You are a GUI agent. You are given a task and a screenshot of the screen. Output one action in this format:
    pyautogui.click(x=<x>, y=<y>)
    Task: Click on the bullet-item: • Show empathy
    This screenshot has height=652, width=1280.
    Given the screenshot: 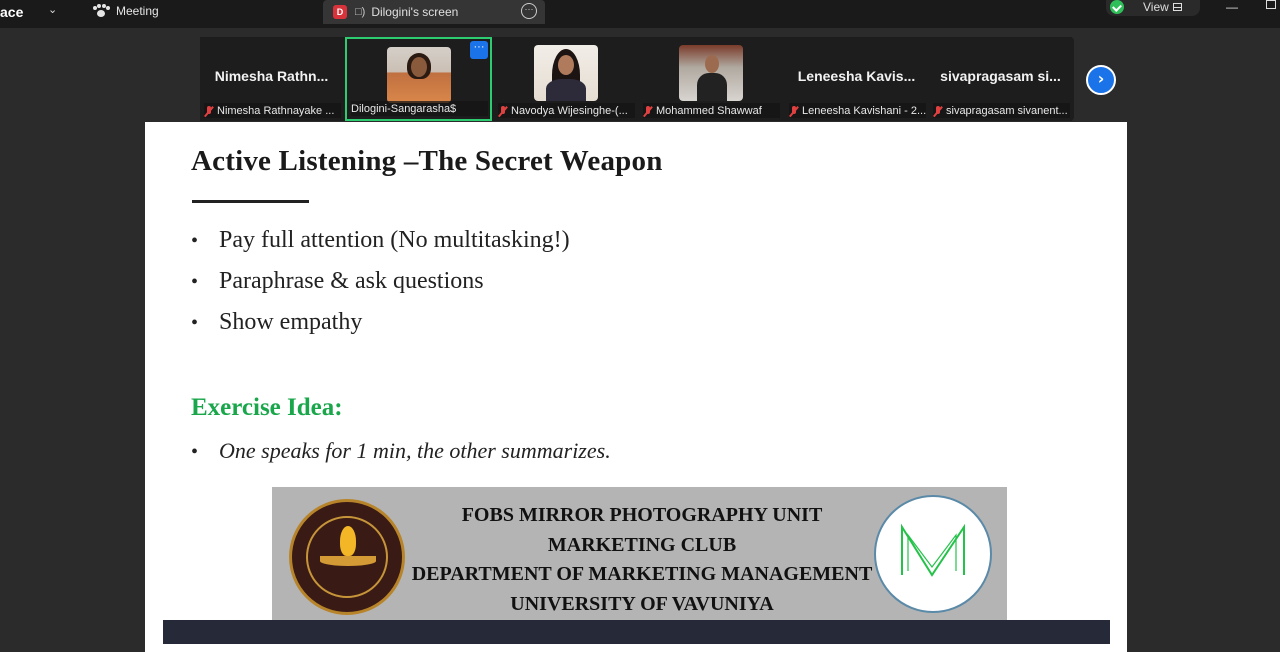 What is the action you would take?
    pyautogui.click(x=277, y=322)
    